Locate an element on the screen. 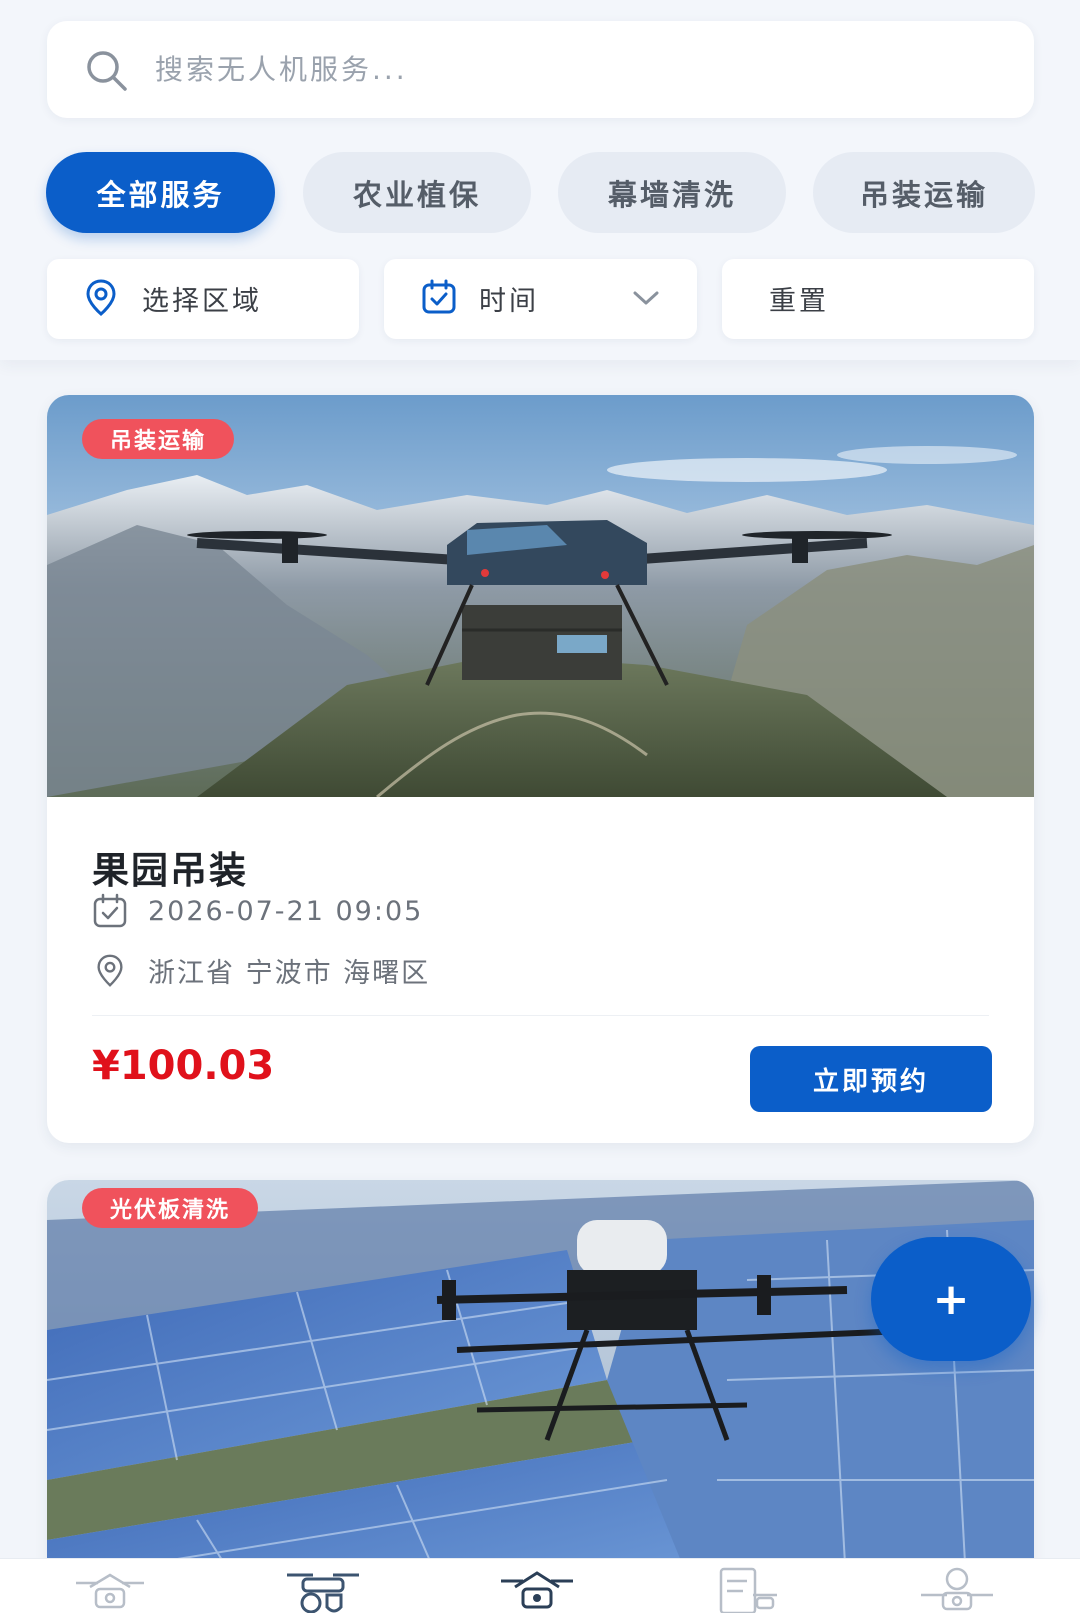 The height and width of the screenshot is (1613, 1080). book-now-button: 立即预约 is located at coordinates (871, 1079).